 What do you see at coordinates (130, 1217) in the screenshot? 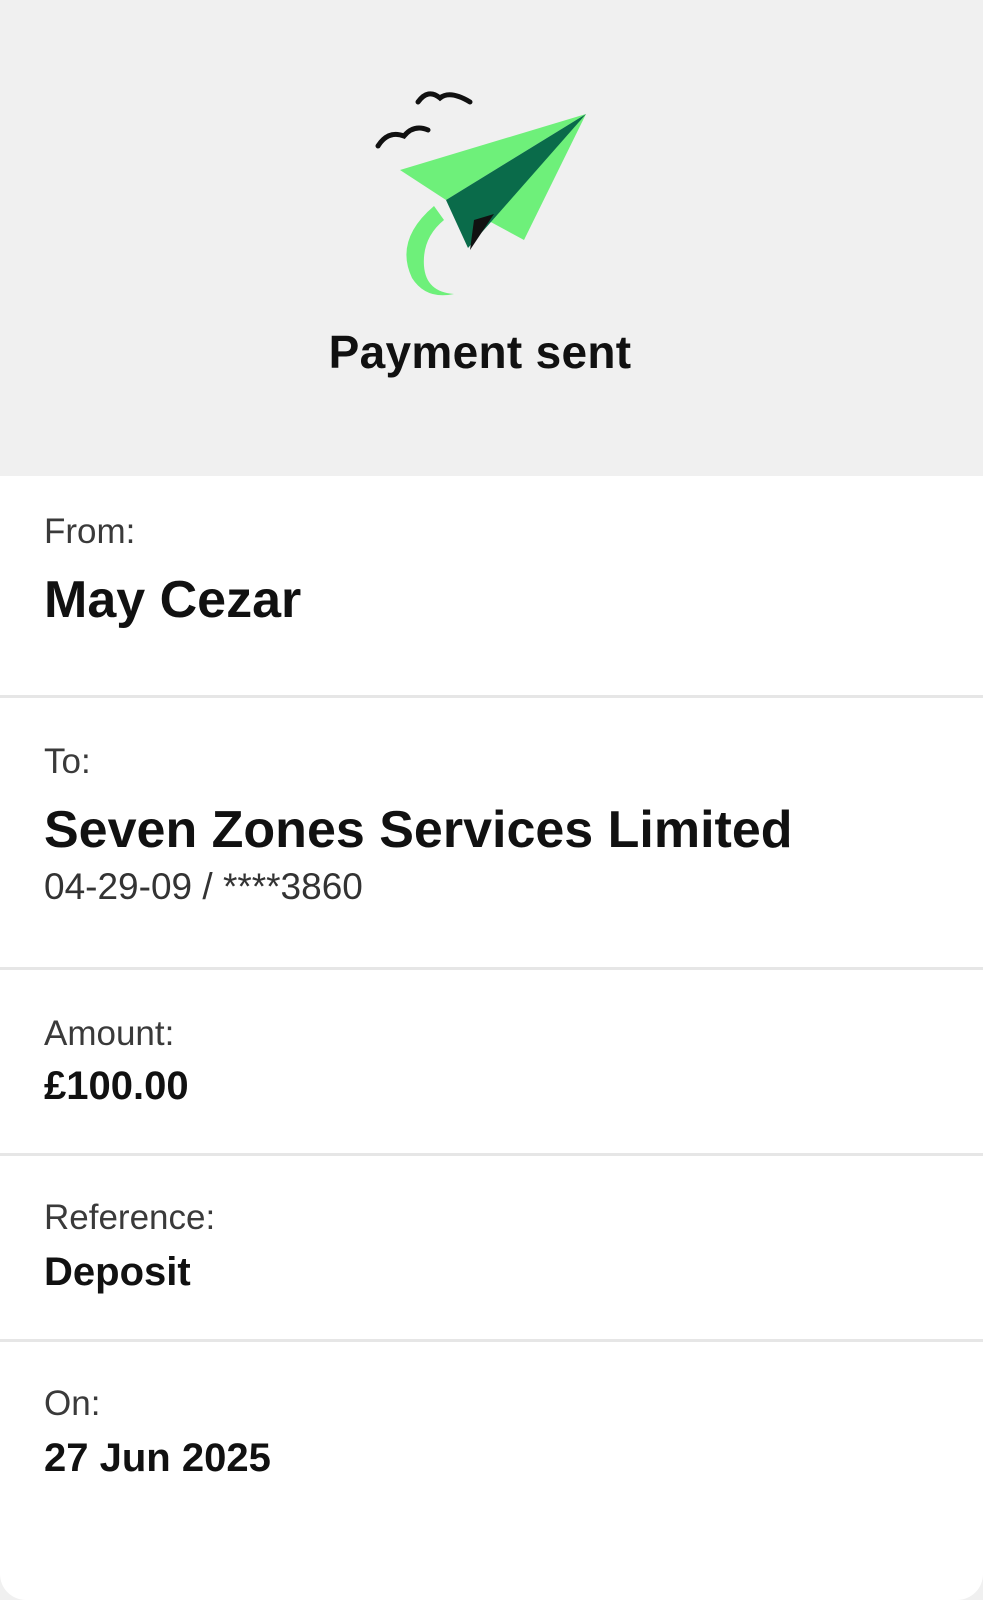
I see `reference-label: Reference:` at bounding box center [130, 1217].